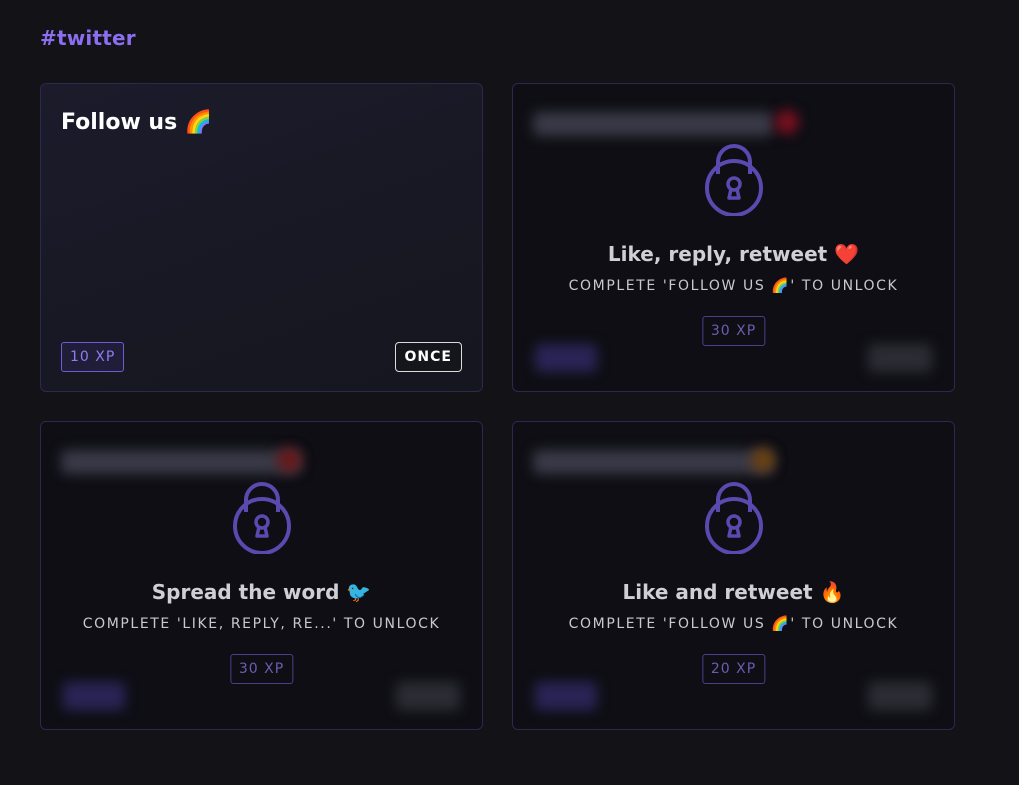 This screenshot has width=1019, height=785. What do you see at coordinates (261, 624) in the screenshot?
I see `unlock-requirement: COMPLETE 'LIKE, REPLY, RE...' TO UNLOCK` at bounding box center [261, 624].